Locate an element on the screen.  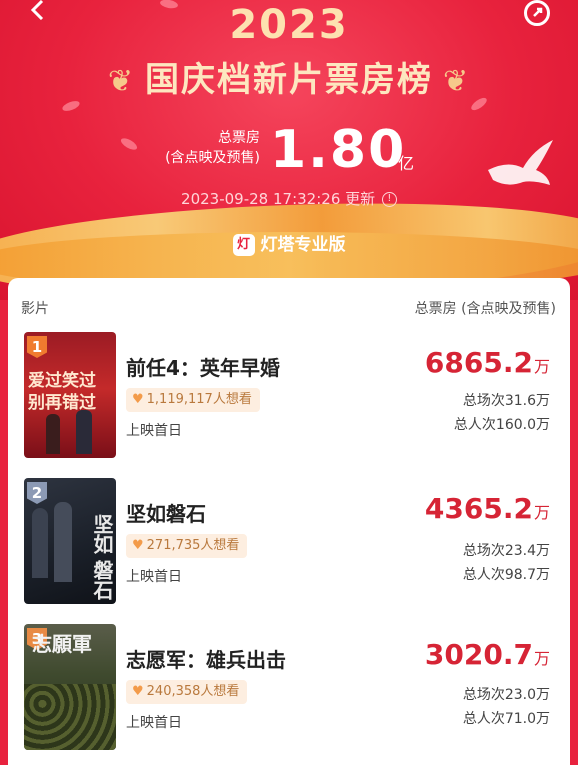
want-count: 240,358人想看 is located at coordinates (193, 691).